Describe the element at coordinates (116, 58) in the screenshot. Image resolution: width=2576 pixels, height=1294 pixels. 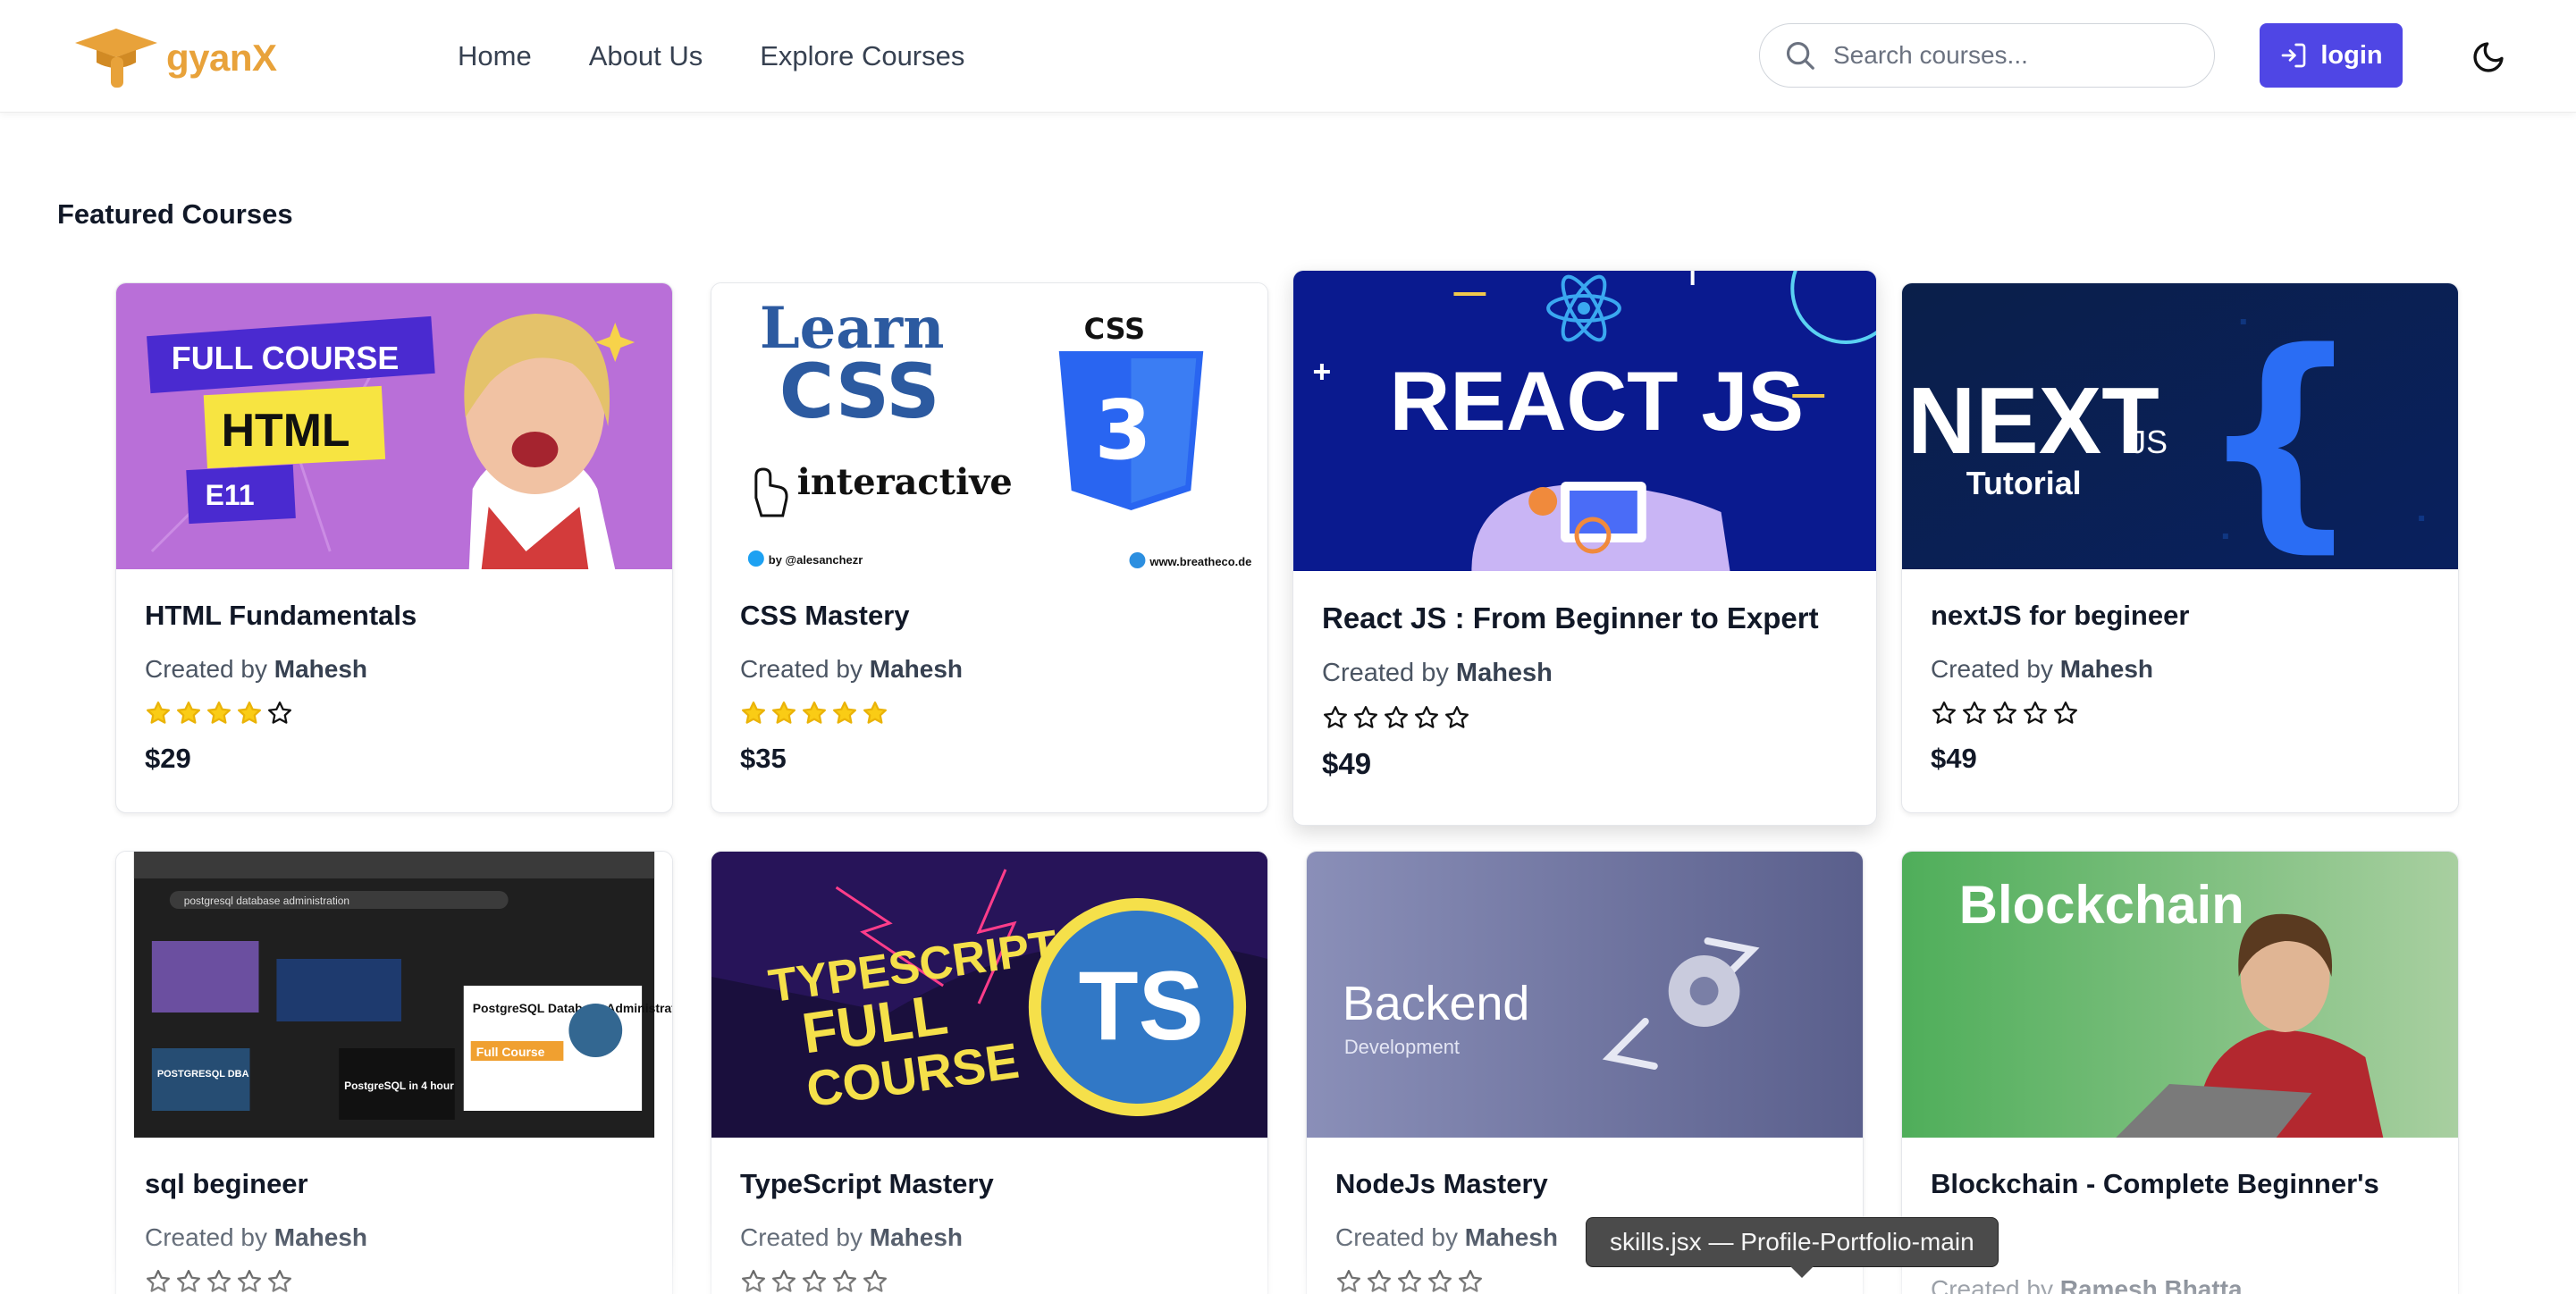
I see `graduation-cap-icon` at that location.